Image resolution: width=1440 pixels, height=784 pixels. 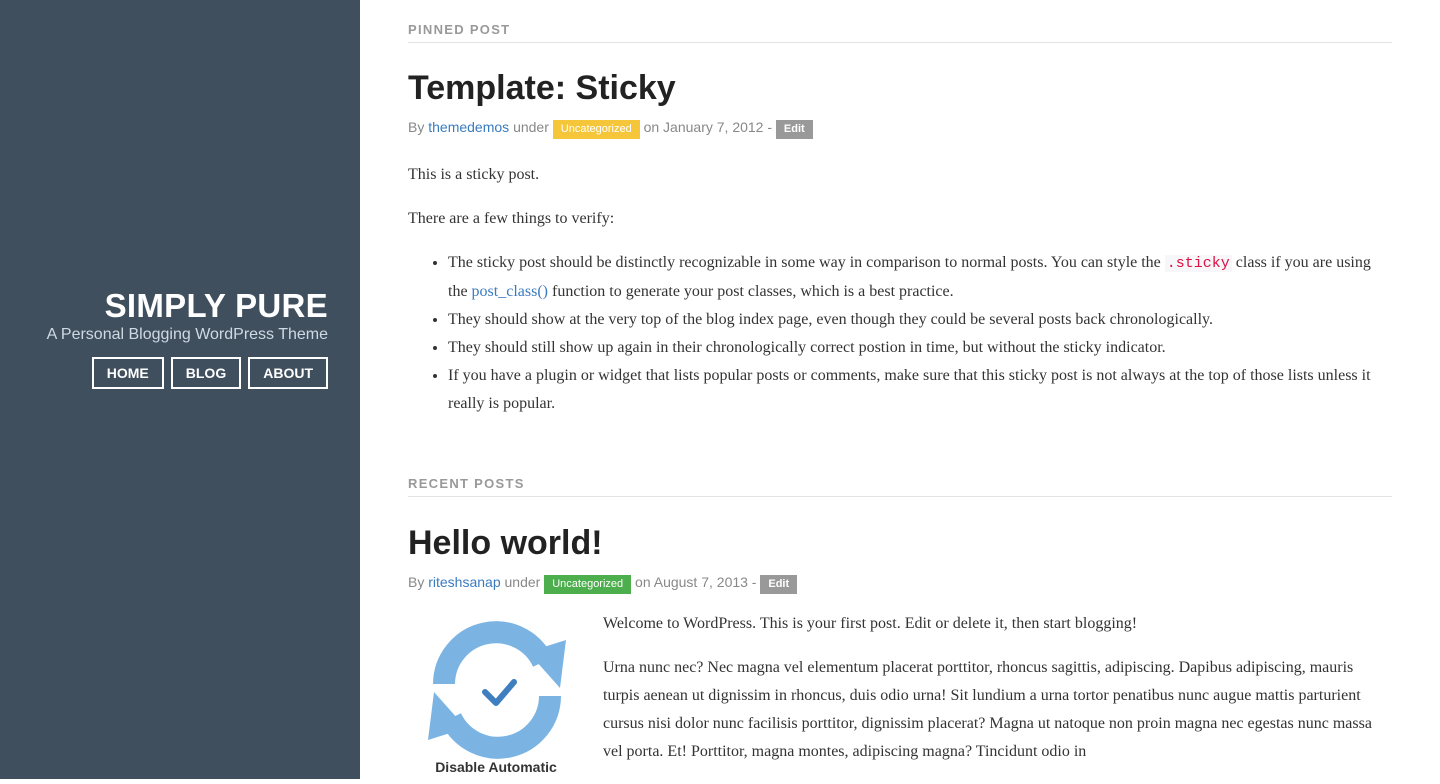 I want to click on nav-item-about: ABOUT, so click(x=288, y=373).